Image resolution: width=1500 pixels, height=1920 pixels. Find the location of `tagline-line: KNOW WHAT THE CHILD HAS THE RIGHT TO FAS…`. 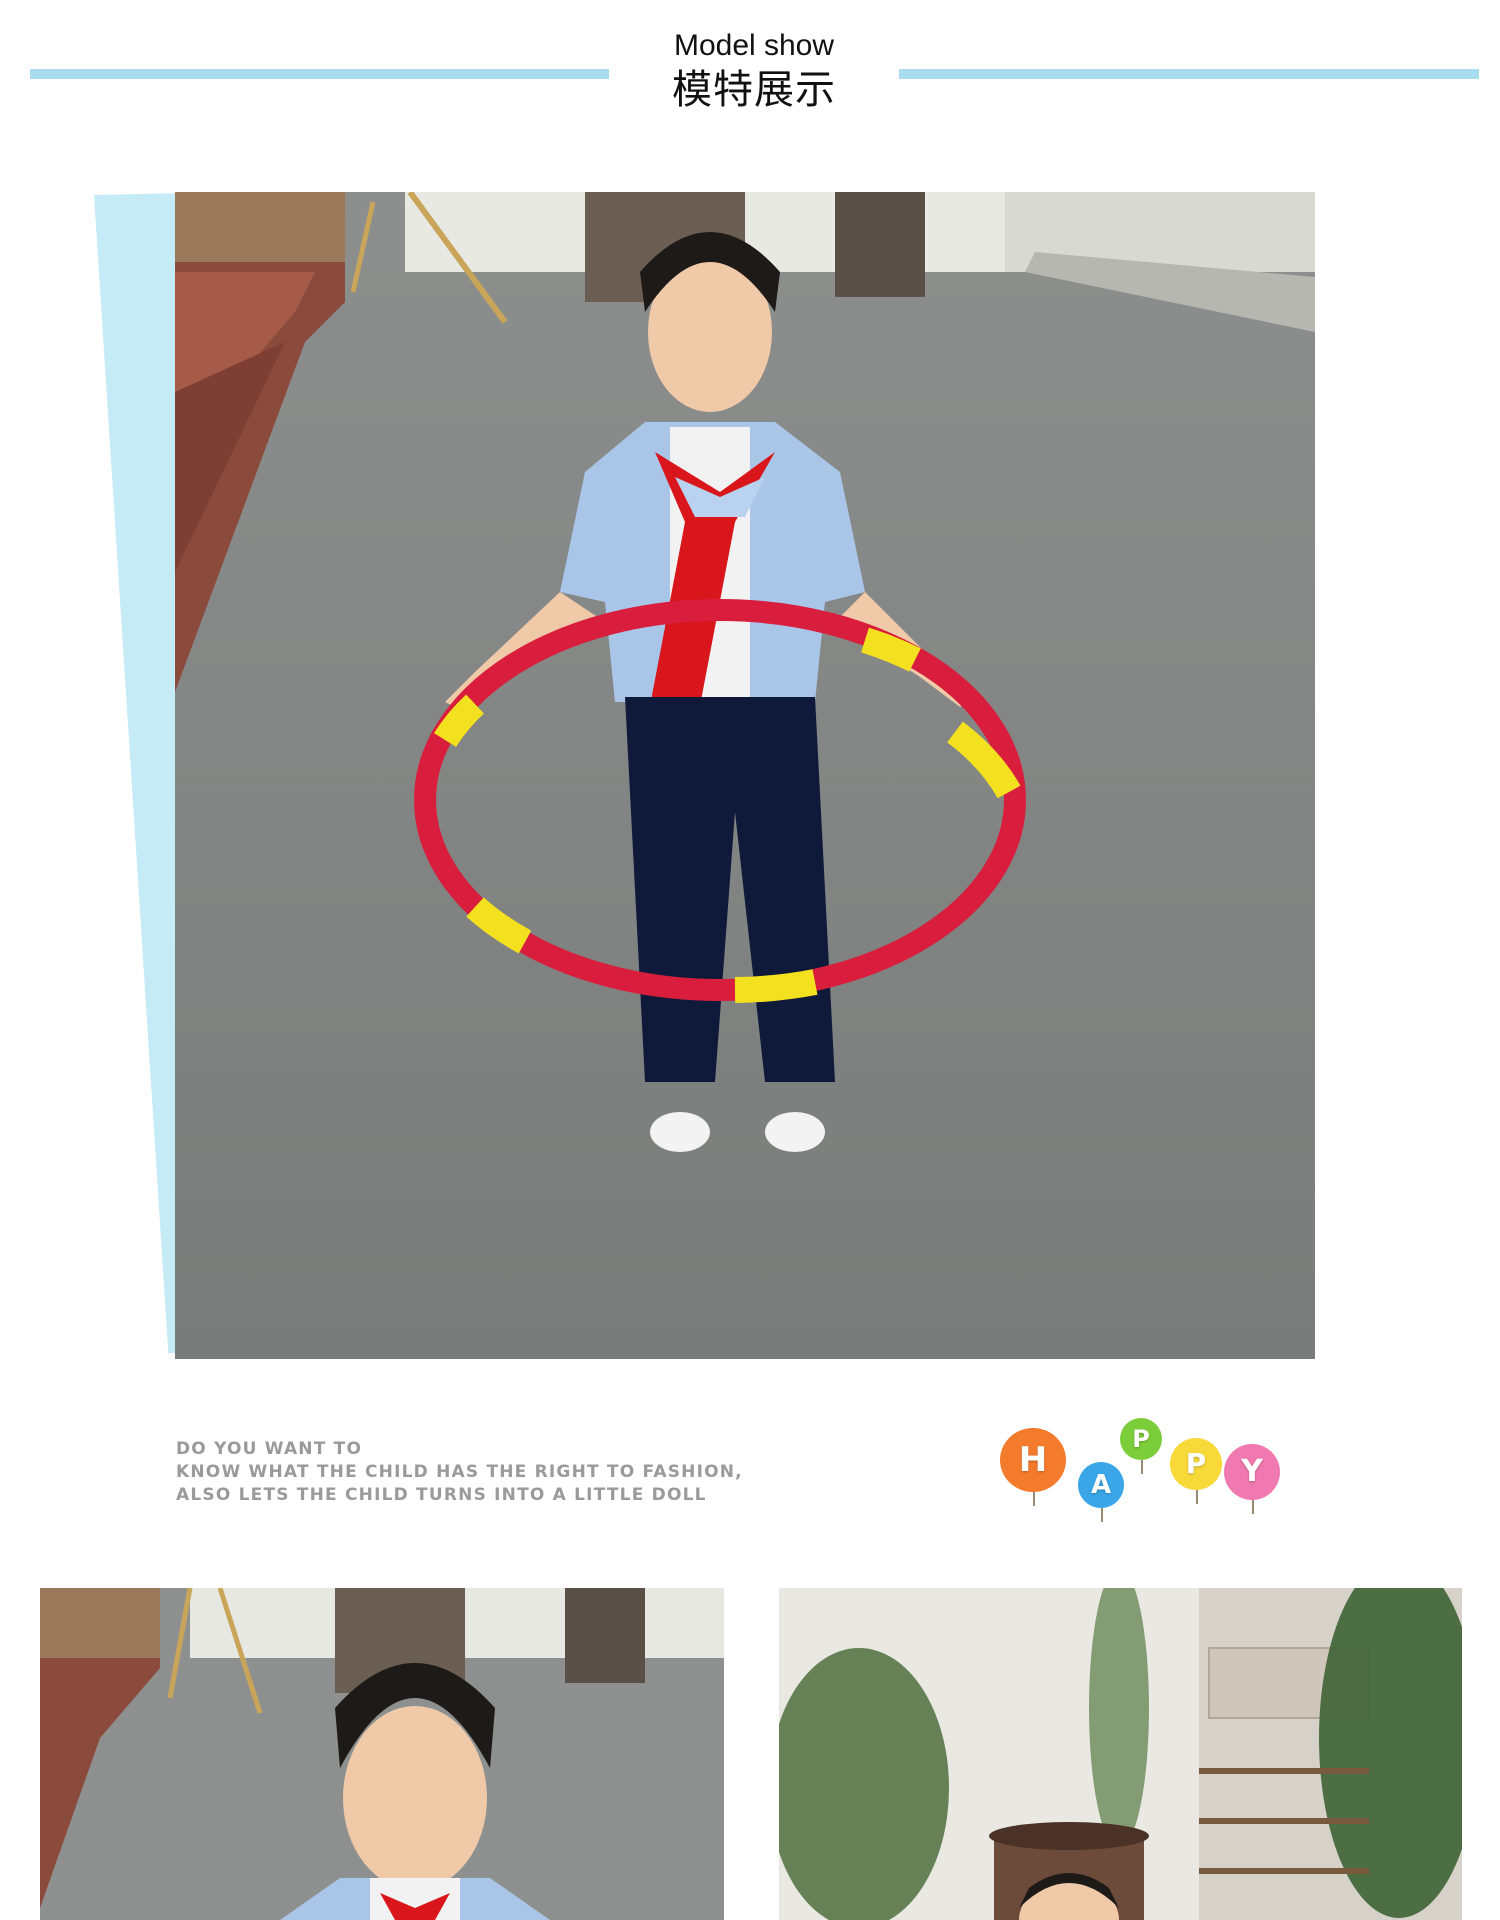

tagline-line: KNOW WHAT THE CHILD HAS THE RIGHT TO FAS… is located at coordinates (459, 1472).